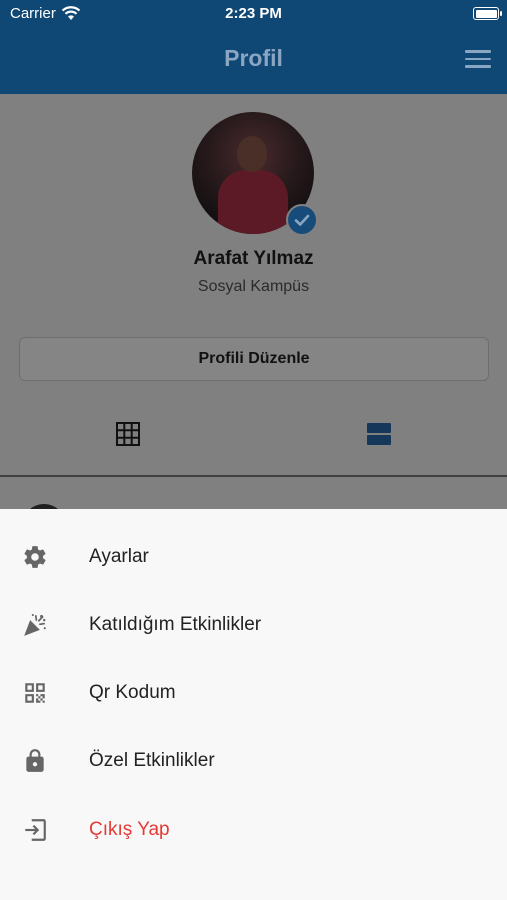  What do you see at coordinates (35, 624) in the screenshot?
I see `party-popper-icon` at bounding box center [35, 624].